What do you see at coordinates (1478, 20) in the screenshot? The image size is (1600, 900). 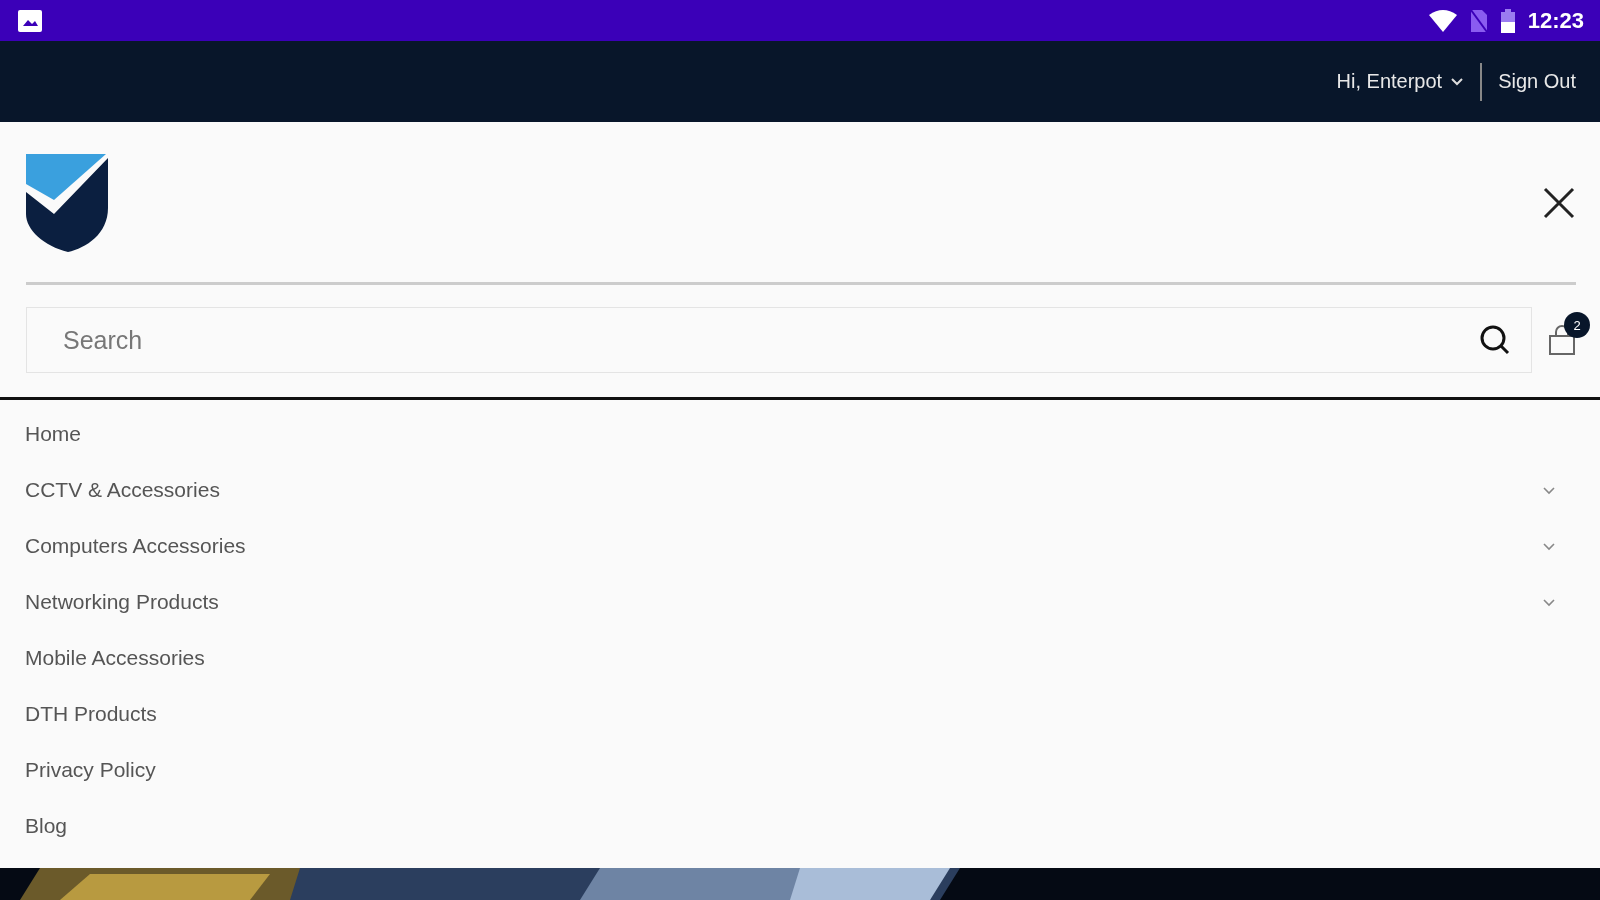 I see `no-sim-icon` at bounding box center [1478, 20].